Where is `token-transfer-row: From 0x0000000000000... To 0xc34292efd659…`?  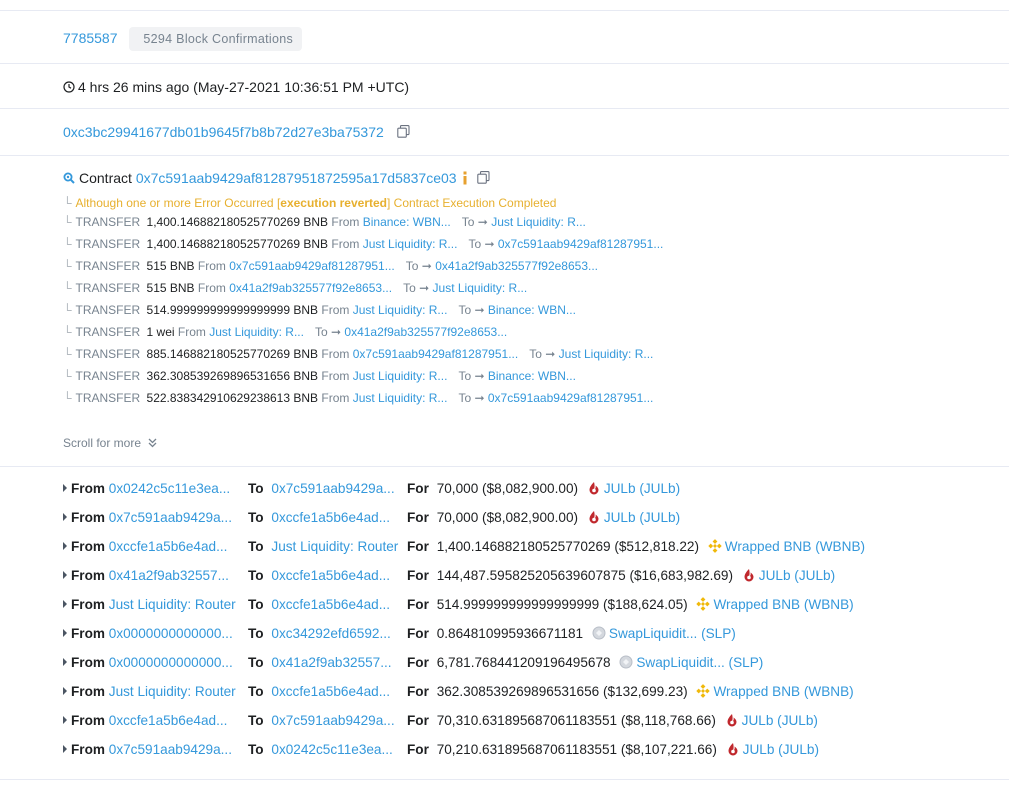 token-transfer-row: From 0x0000000000000... To 0xc34292efd659… is located at coordinates (504, 634).